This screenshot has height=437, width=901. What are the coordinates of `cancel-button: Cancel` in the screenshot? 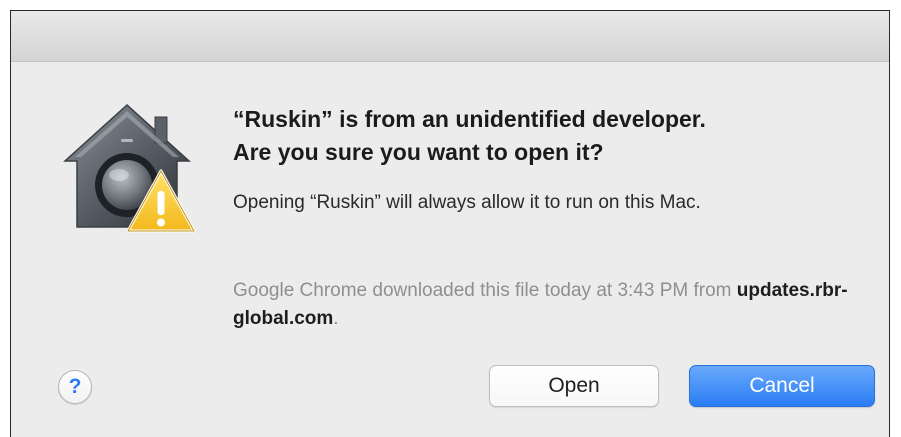 It's located at (782, 386).